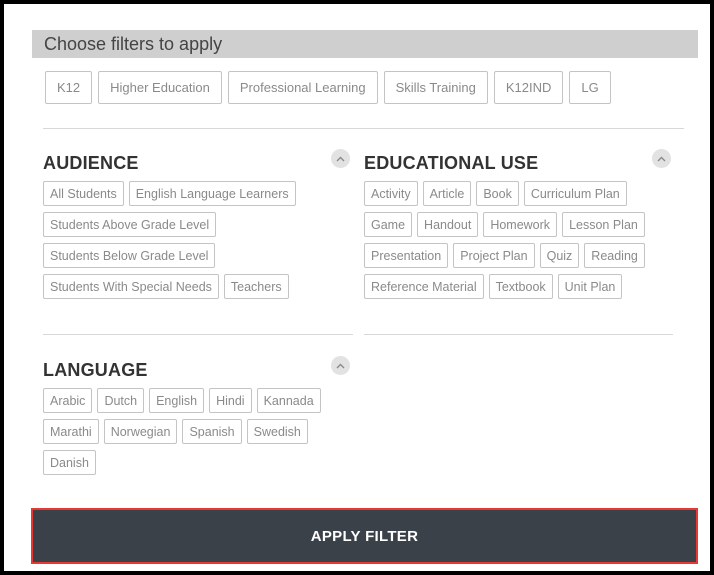 This screenshot has width=714, height=575. What do you see at coordinates (447, 193) in the screenshot?
I see `filter-chip-article: Article` at bounding box center [447, 193].